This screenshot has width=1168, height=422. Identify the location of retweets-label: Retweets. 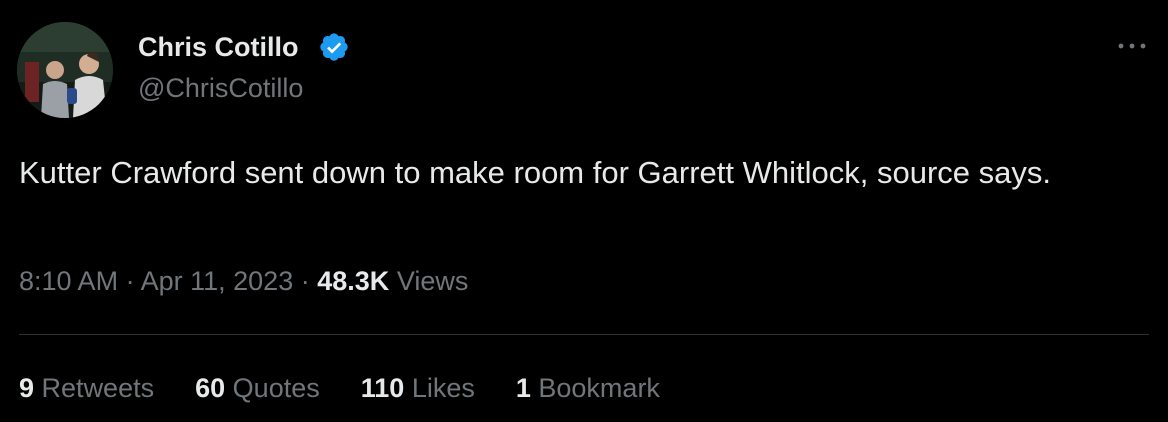
(98, 388).